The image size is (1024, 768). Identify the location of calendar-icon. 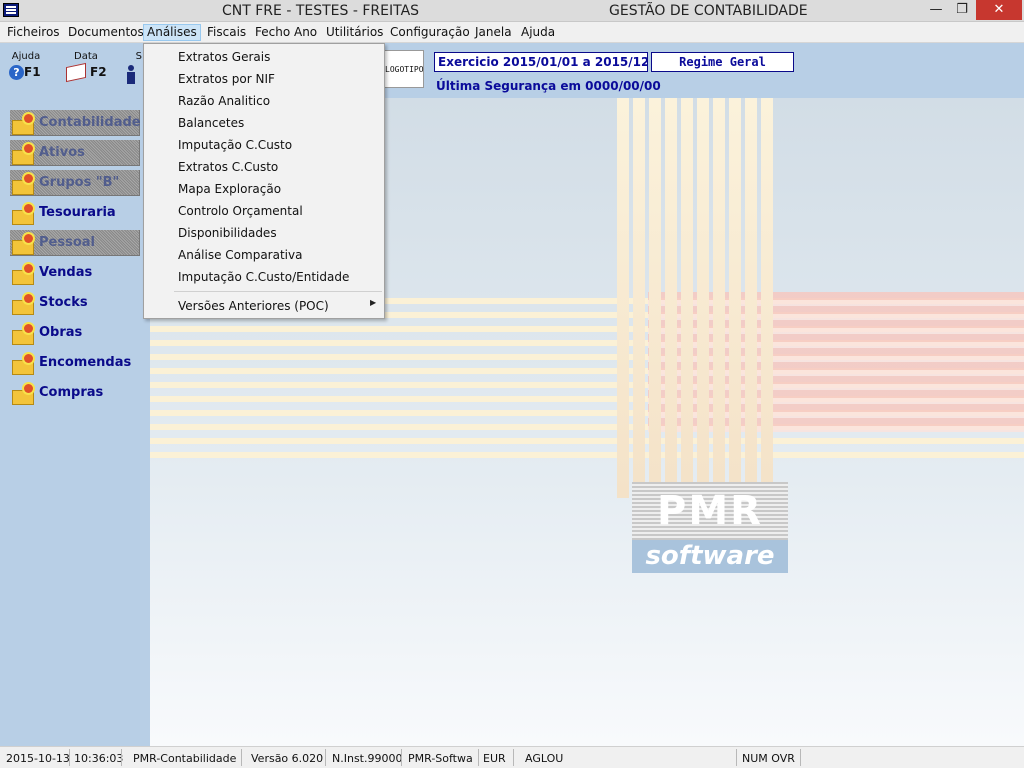
(76, 72).